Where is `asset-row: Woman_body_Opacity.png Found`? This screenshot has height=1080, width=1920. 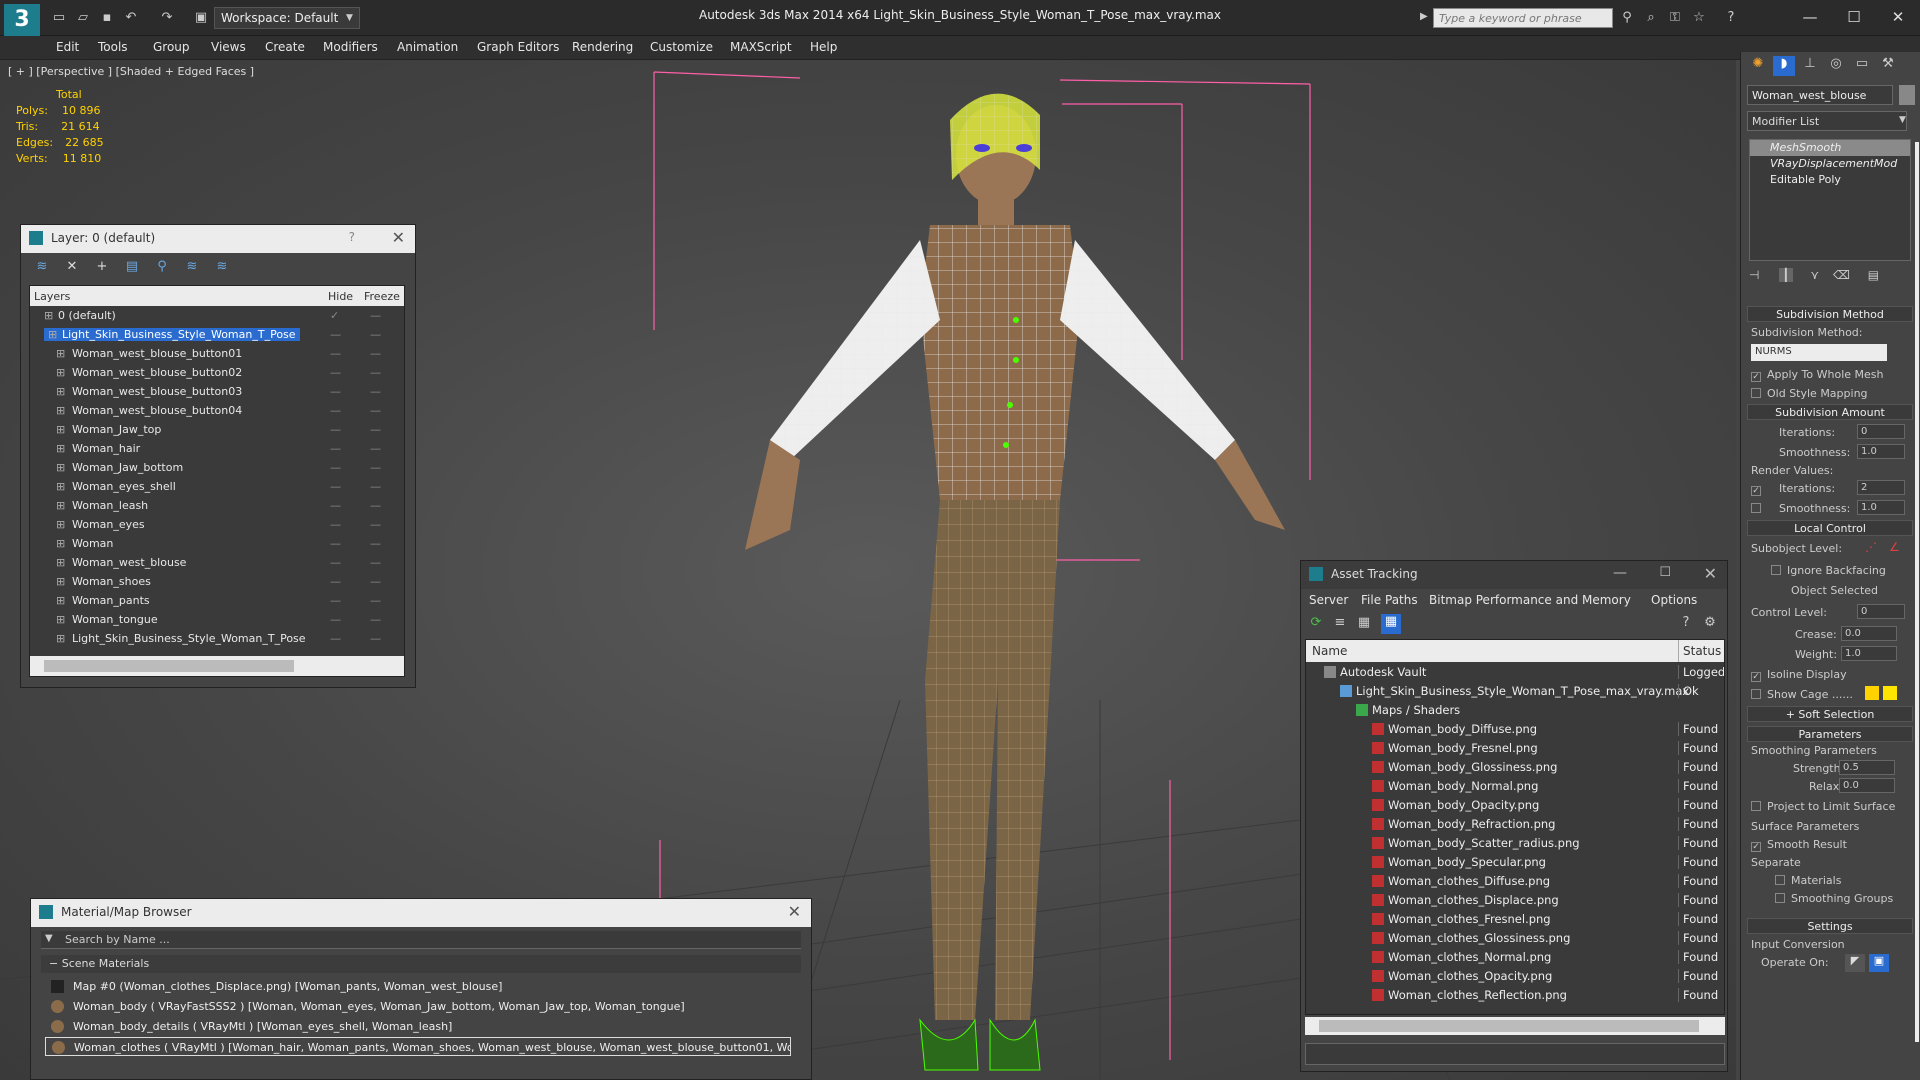 asset-row: Woman_body_Opacity.png Found is located at coordinates (1515, 804).